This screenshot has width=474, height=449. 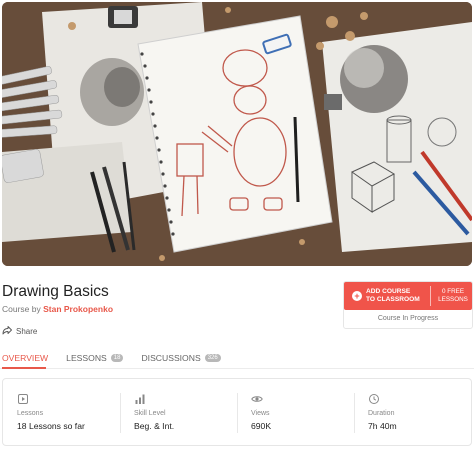 I want to click on add-course-label-line1: ADD COURSE, so click(x=388, y=291).